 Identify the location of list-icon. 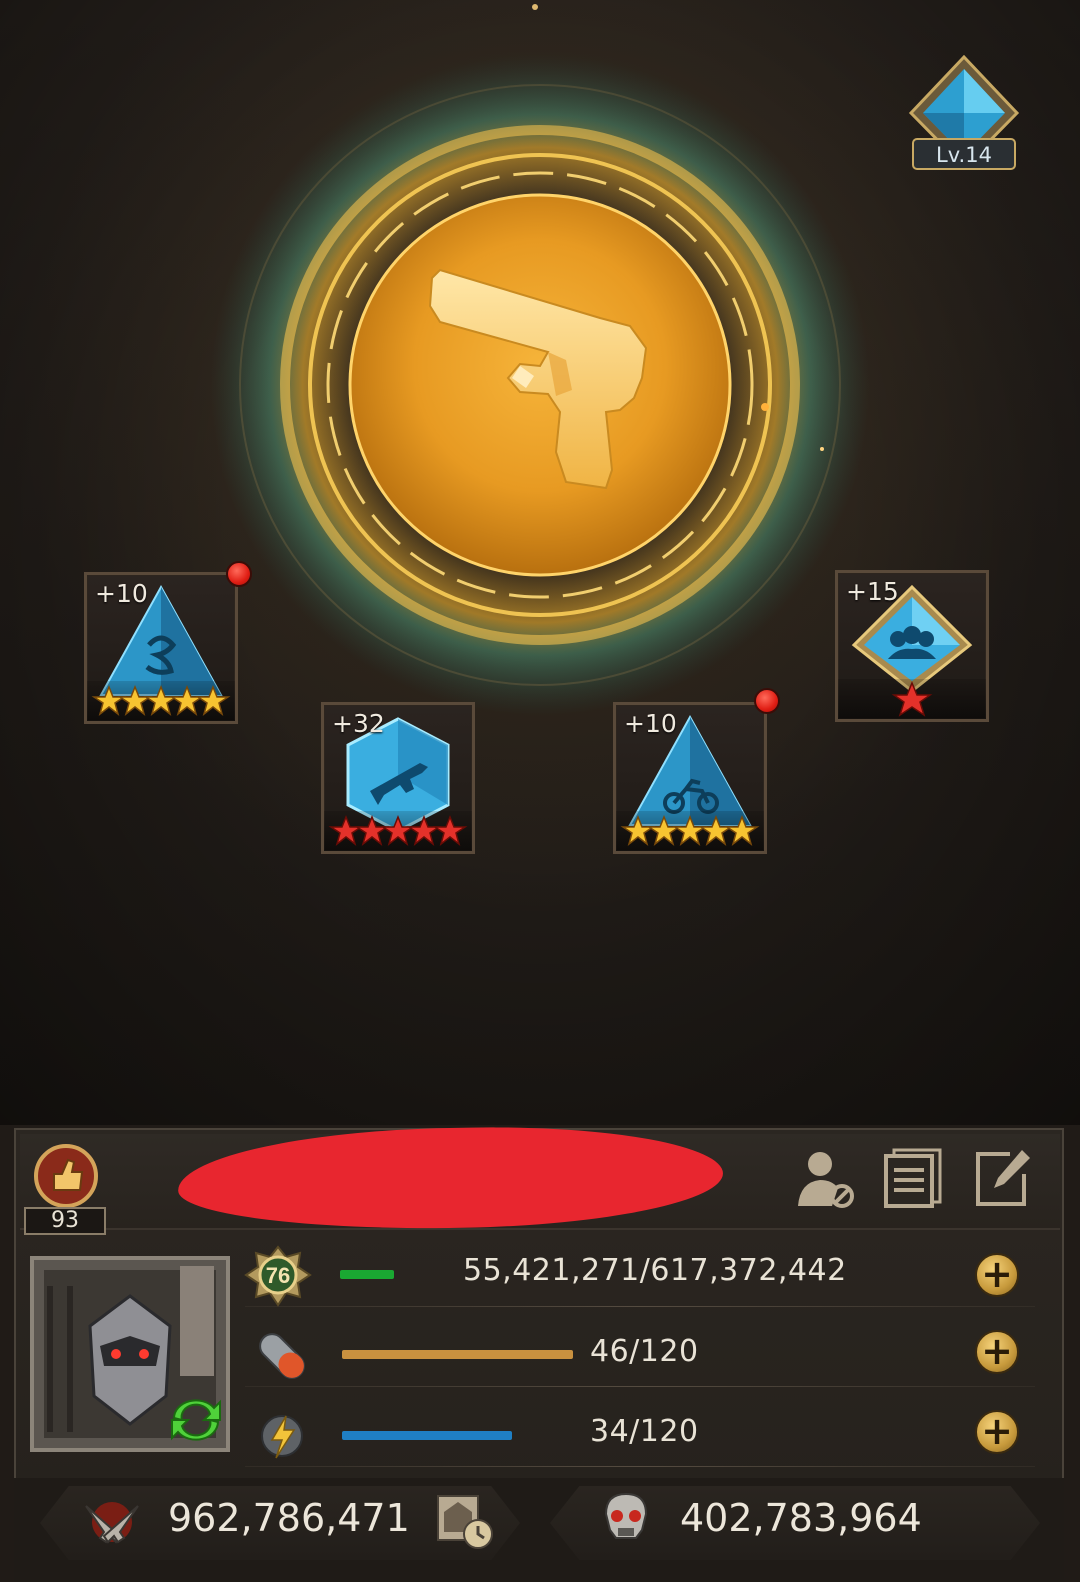
(912, 1180).